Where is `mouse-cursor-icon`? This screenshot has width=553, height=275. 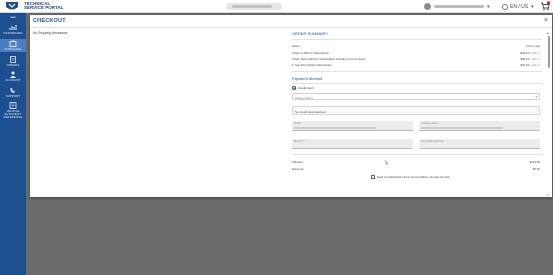
mouse-cursor-icon is located at coordinates (387, 162).